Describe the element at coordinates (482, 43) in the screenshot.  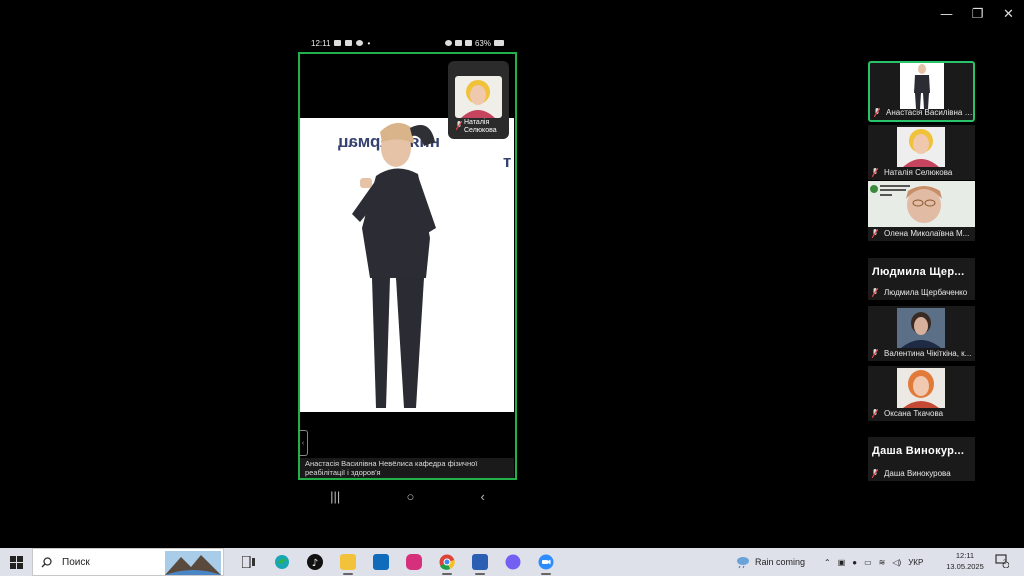
I see `battery-percent: 63%` at that location.